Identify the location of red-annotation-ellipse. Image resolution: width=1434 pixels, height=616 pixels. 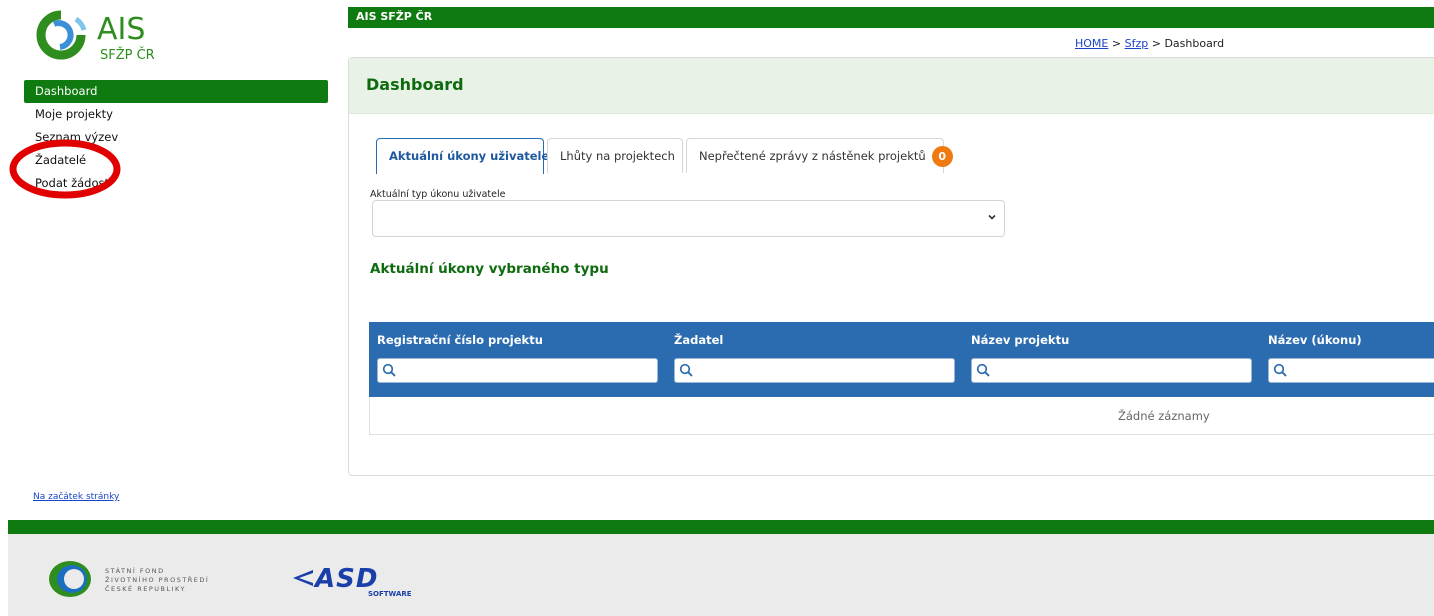
(65, 169).